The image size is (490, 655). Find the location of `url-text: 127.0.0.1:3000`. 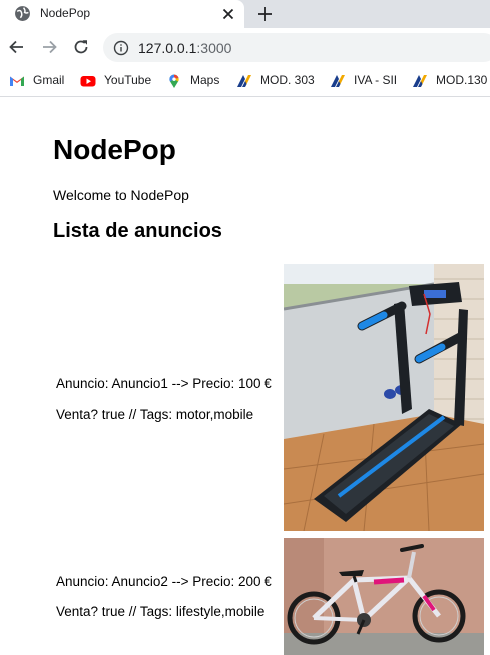

url-text: 127.0.0.1:3000 is located at coordinates (184, 48).